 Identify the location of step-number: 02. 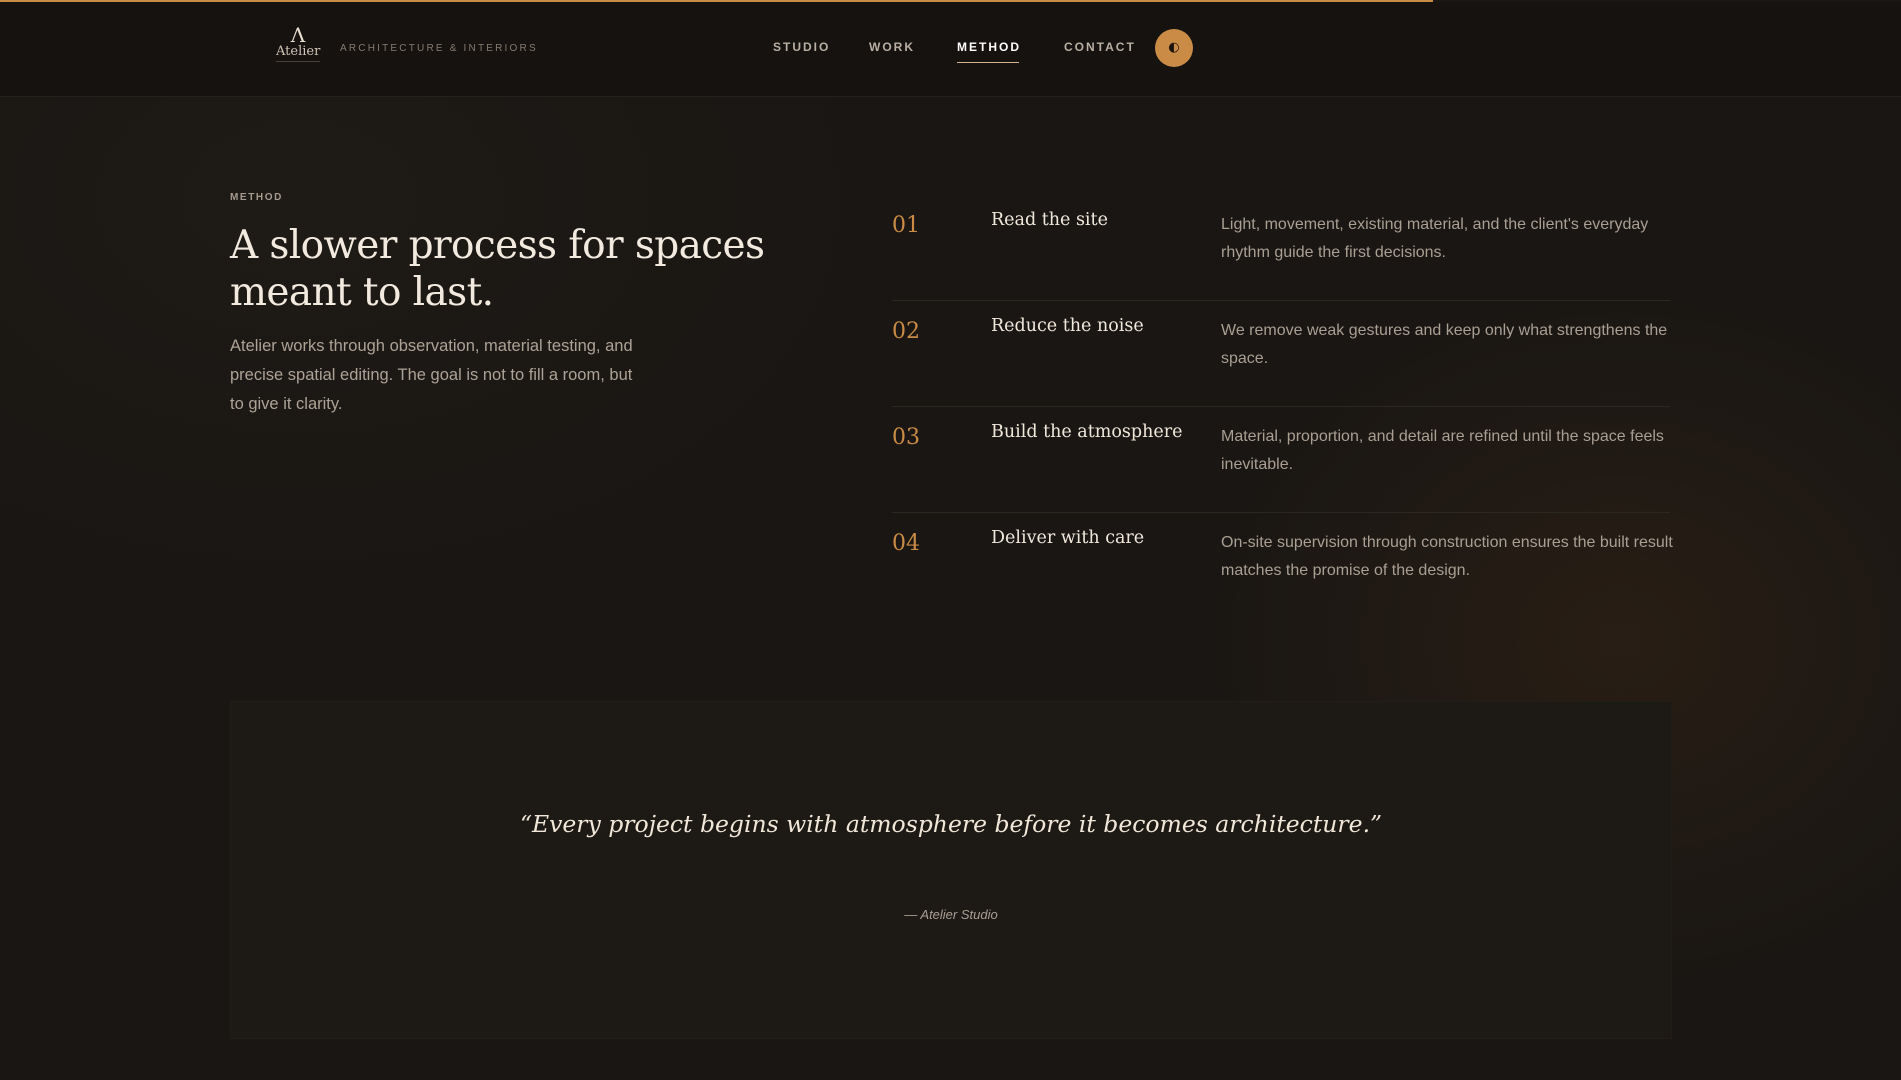
(906, 331).